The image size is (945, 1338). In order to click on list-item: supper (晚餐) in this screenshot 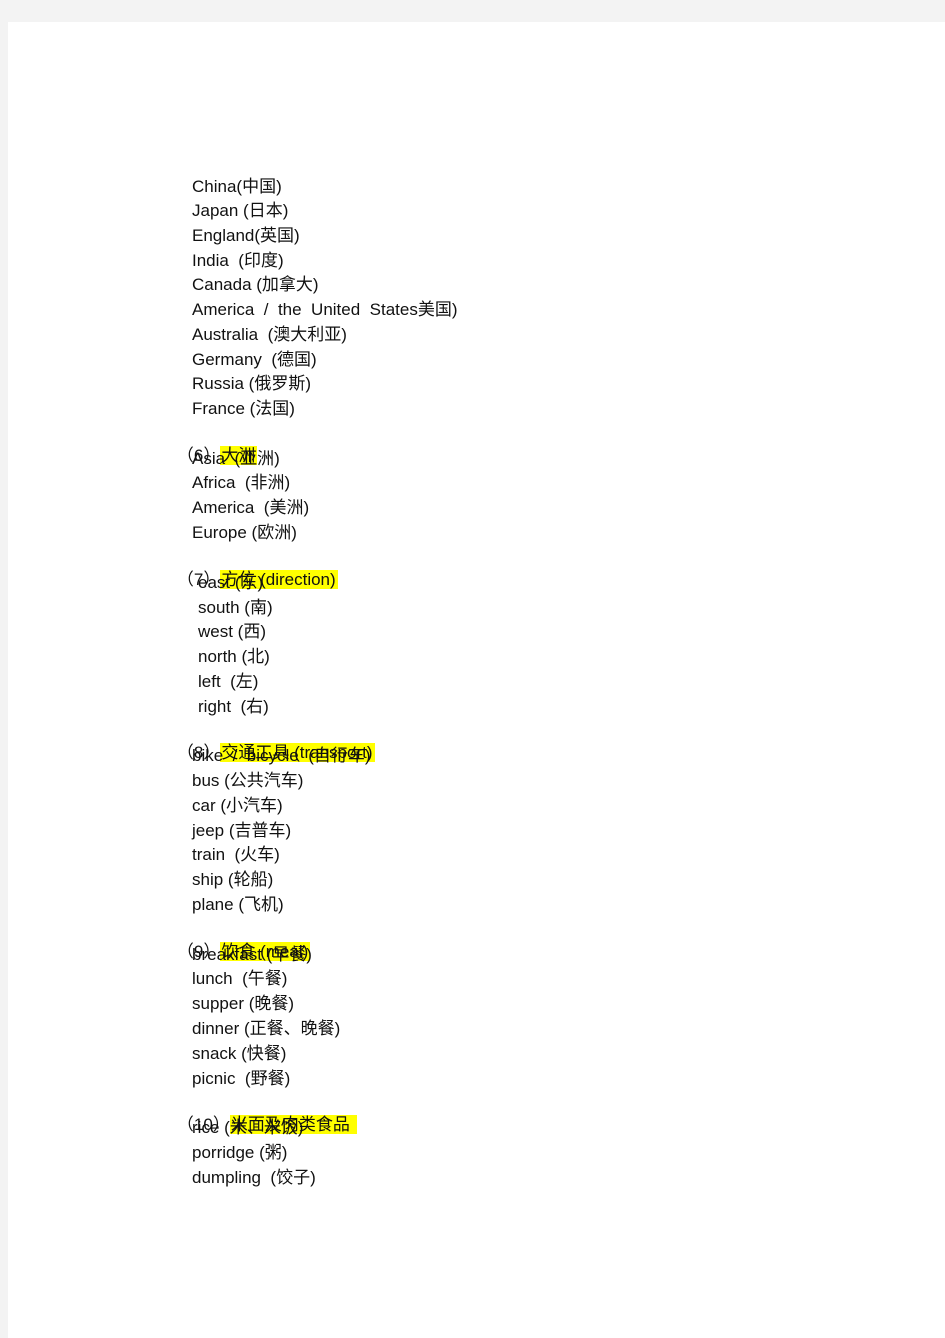, I will do `click(243, 1003)`.